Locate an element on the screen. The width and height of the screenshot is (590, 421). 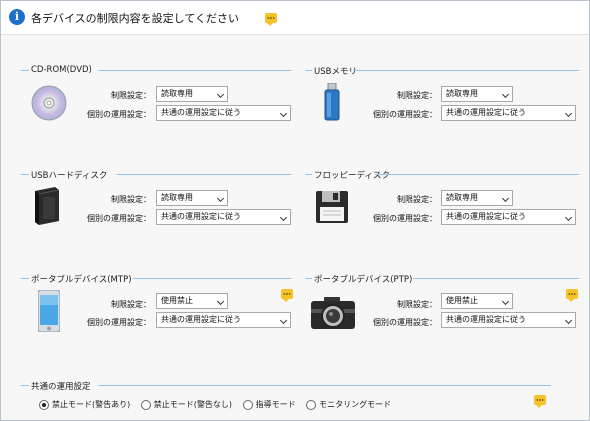
common-mode-radio-group: 禁止モード(警告あり) 禁止モード(警告なし) 指導モード モニタリングモード is located at coordinates (219, 404).